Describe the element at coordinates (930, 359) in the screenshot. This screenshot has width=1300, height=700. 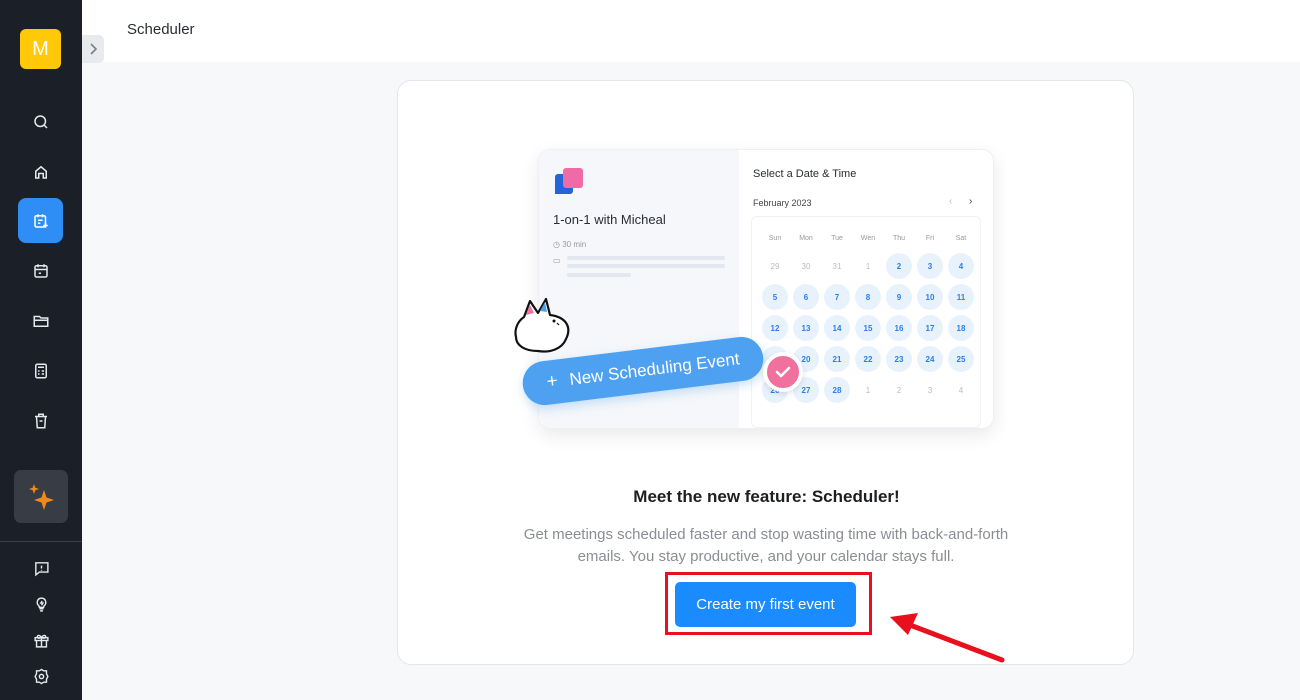
I see `calendar-day-available: 24` at that location.